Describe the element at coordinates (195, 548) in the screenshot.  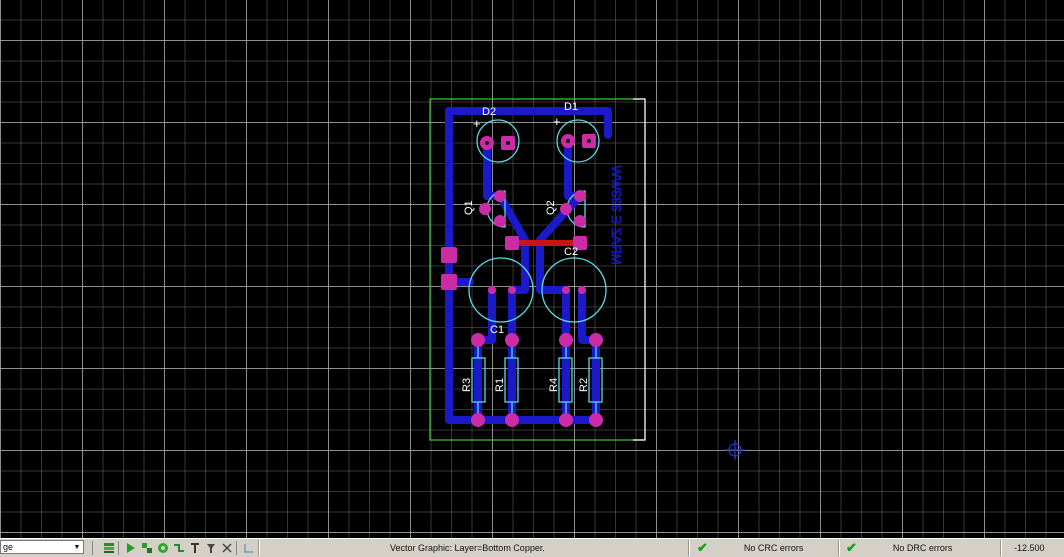
I see `text-icon` at that location.